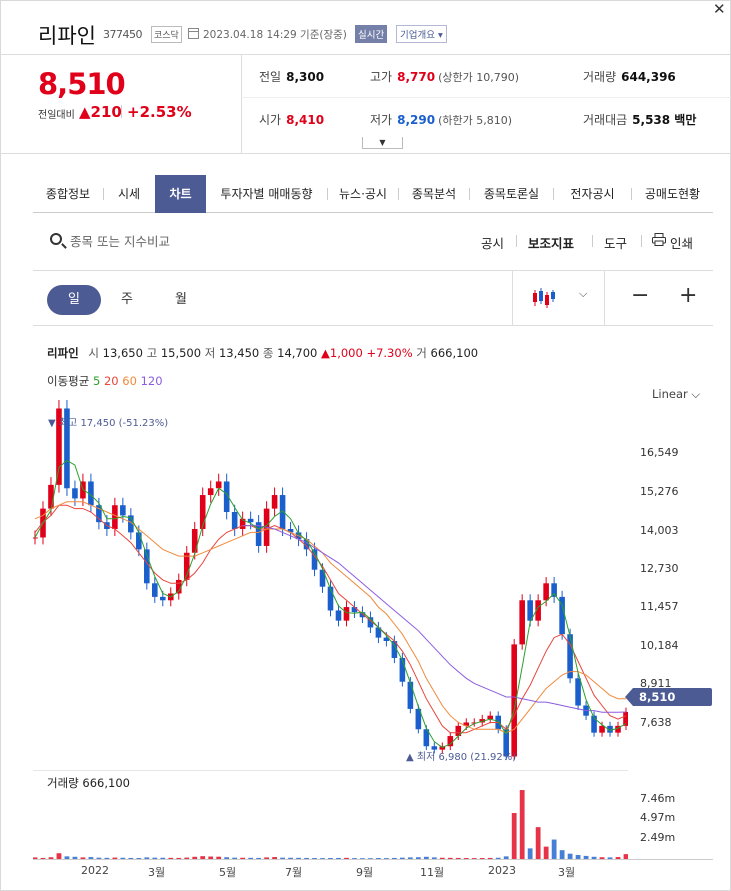 The height and width of the screenshot is (891, 731). Describe the element at coordinates (170, 241) in the screenshot. I see `compare-search-input` at that location.